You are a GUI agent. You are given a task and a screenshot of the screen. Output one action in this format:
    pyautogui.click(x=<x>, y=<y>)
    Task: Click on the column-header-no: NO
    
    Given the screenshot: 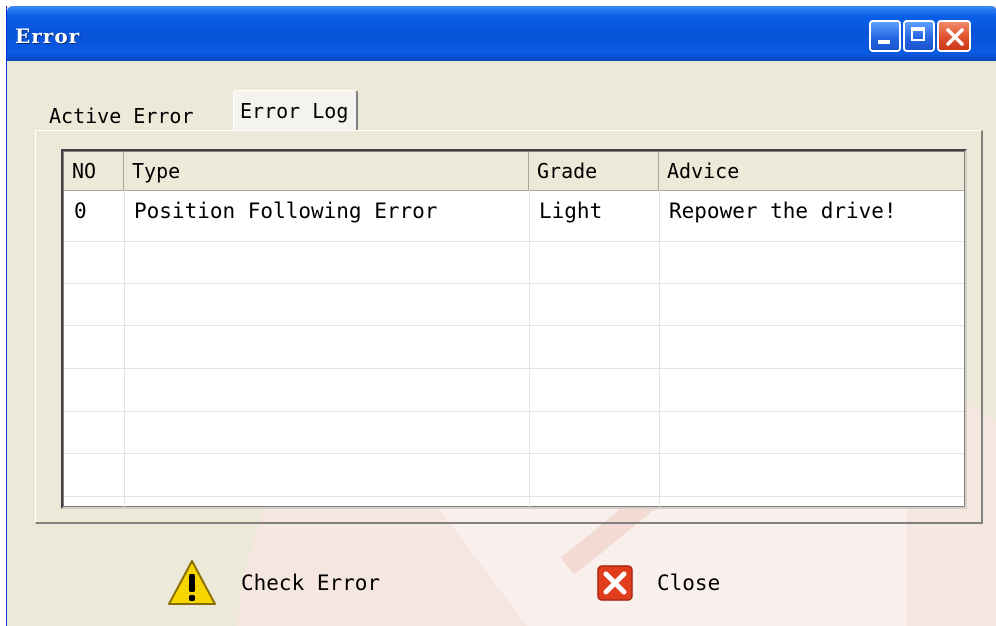 What is the action you would take?
    pyautogui.click(x=94, y=171)
    